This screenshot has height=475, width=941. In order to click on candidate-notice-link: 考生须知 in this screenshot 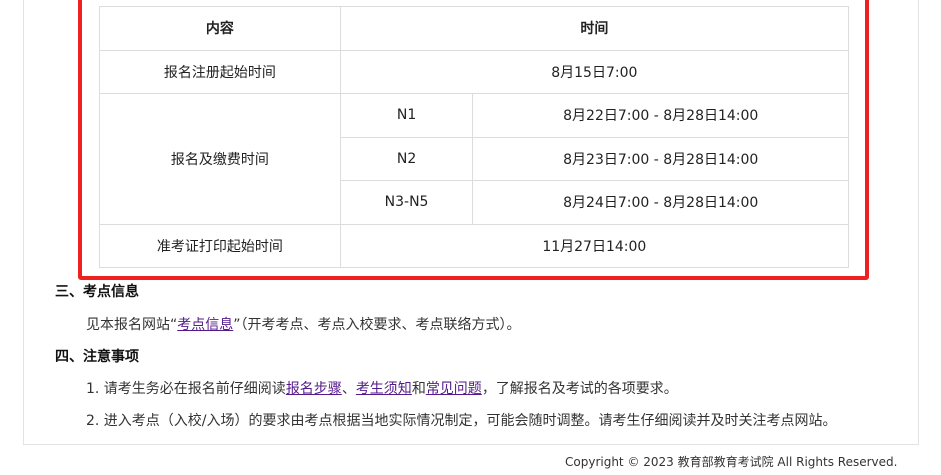, I will do `click(384, 389)`.